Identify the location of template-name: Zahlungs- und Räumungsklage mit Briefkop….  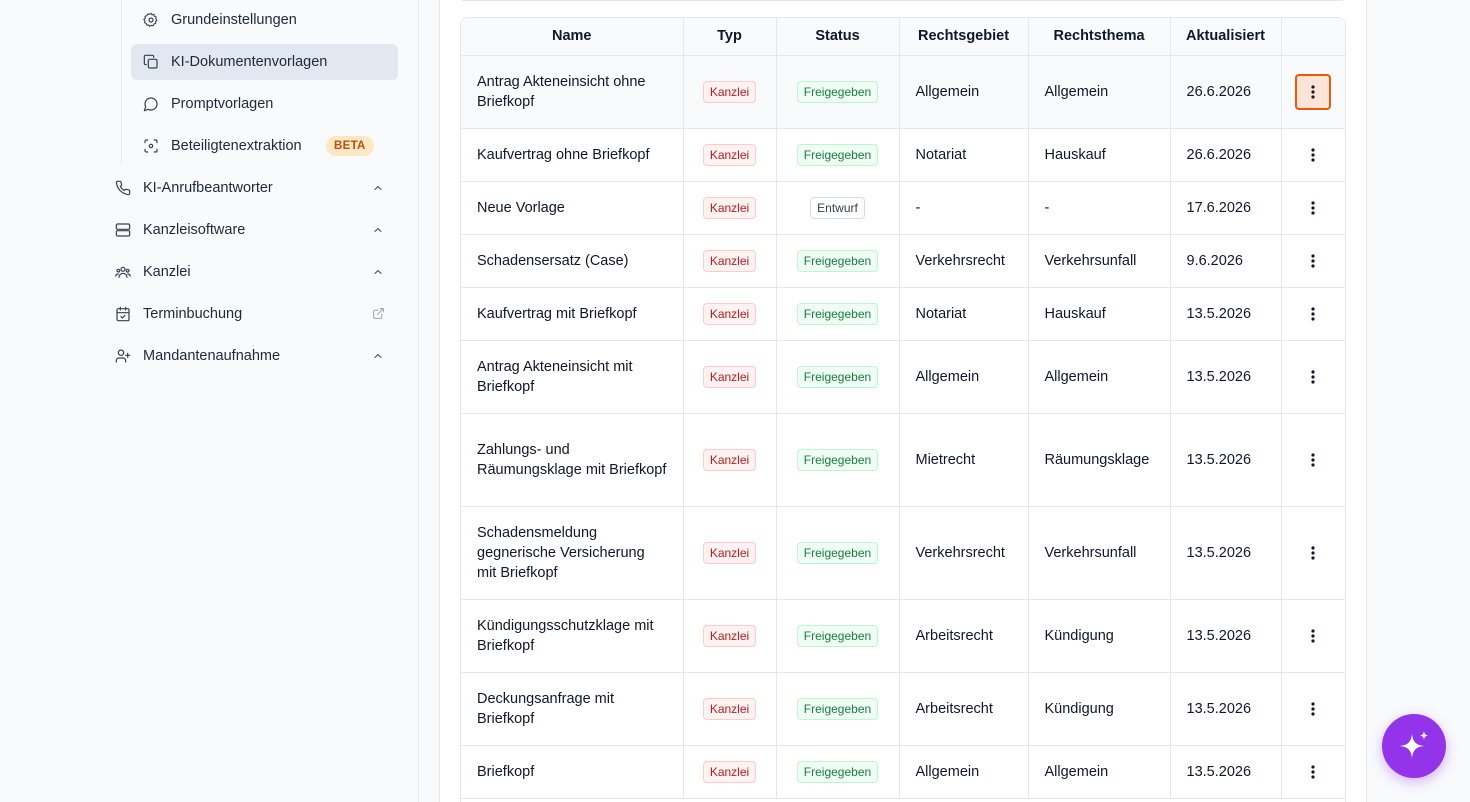
(571, 460).